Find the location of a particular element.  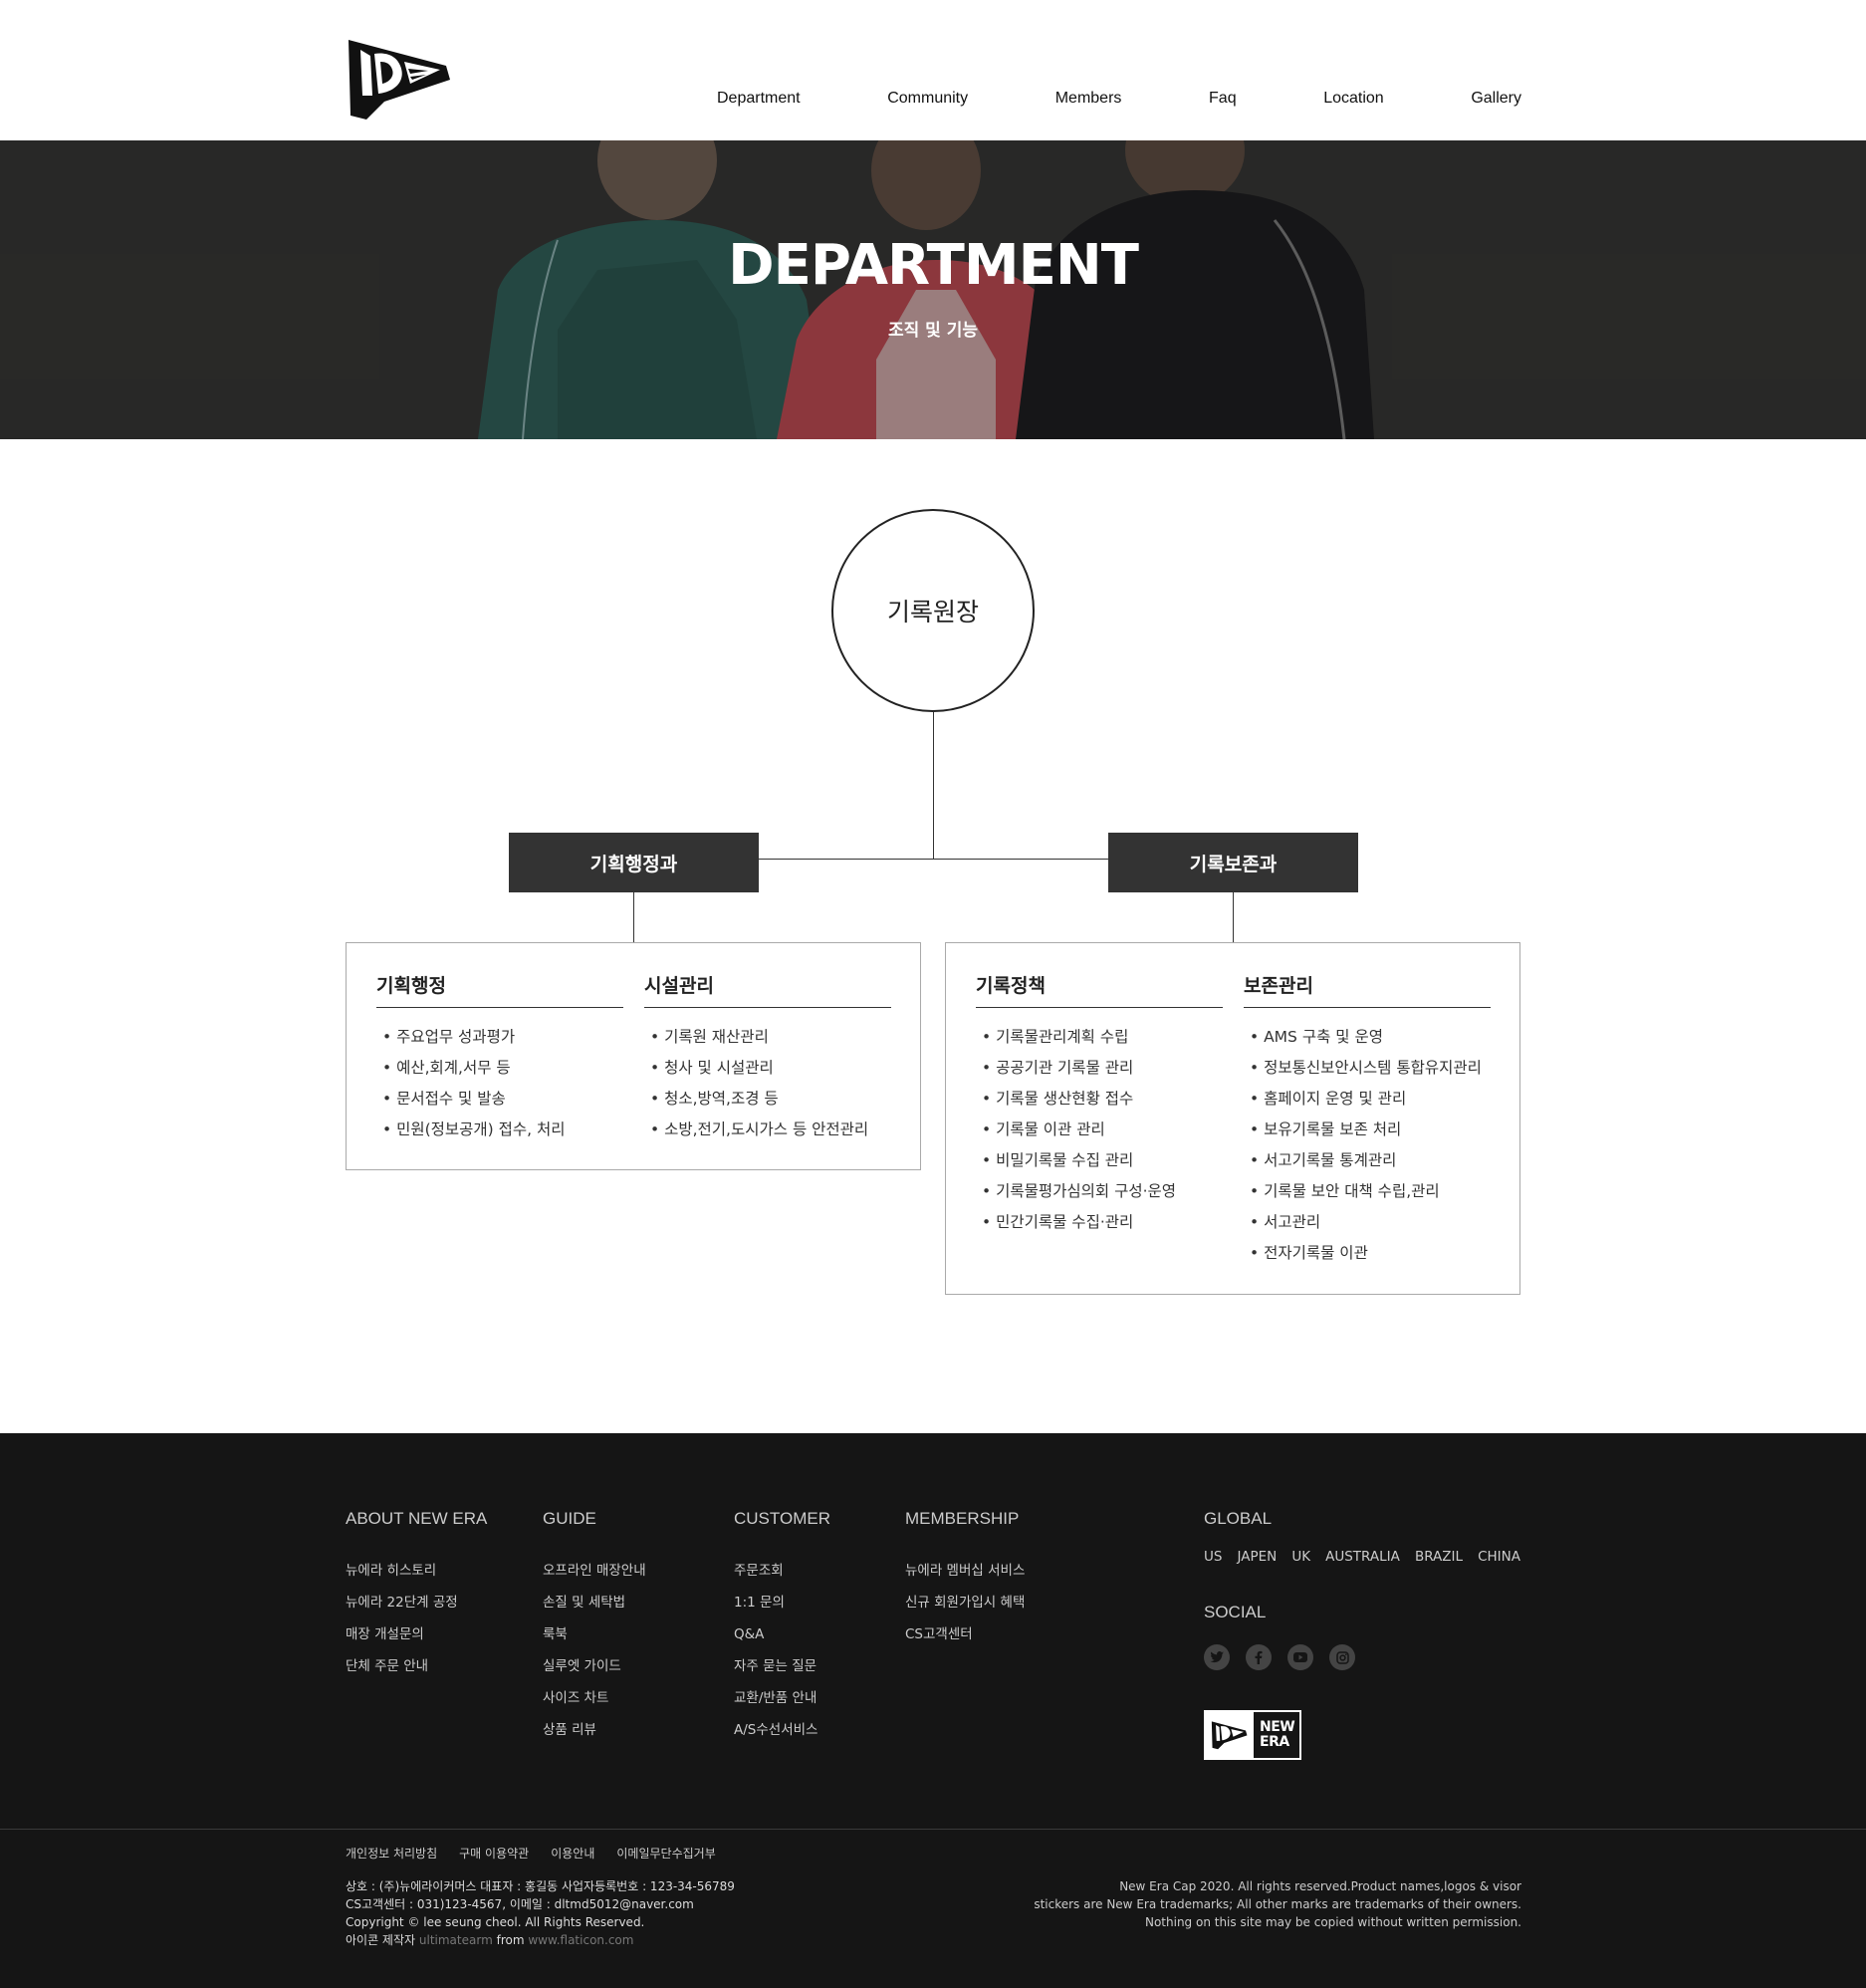

nav-community: Community is located at coordinates (928, 99).